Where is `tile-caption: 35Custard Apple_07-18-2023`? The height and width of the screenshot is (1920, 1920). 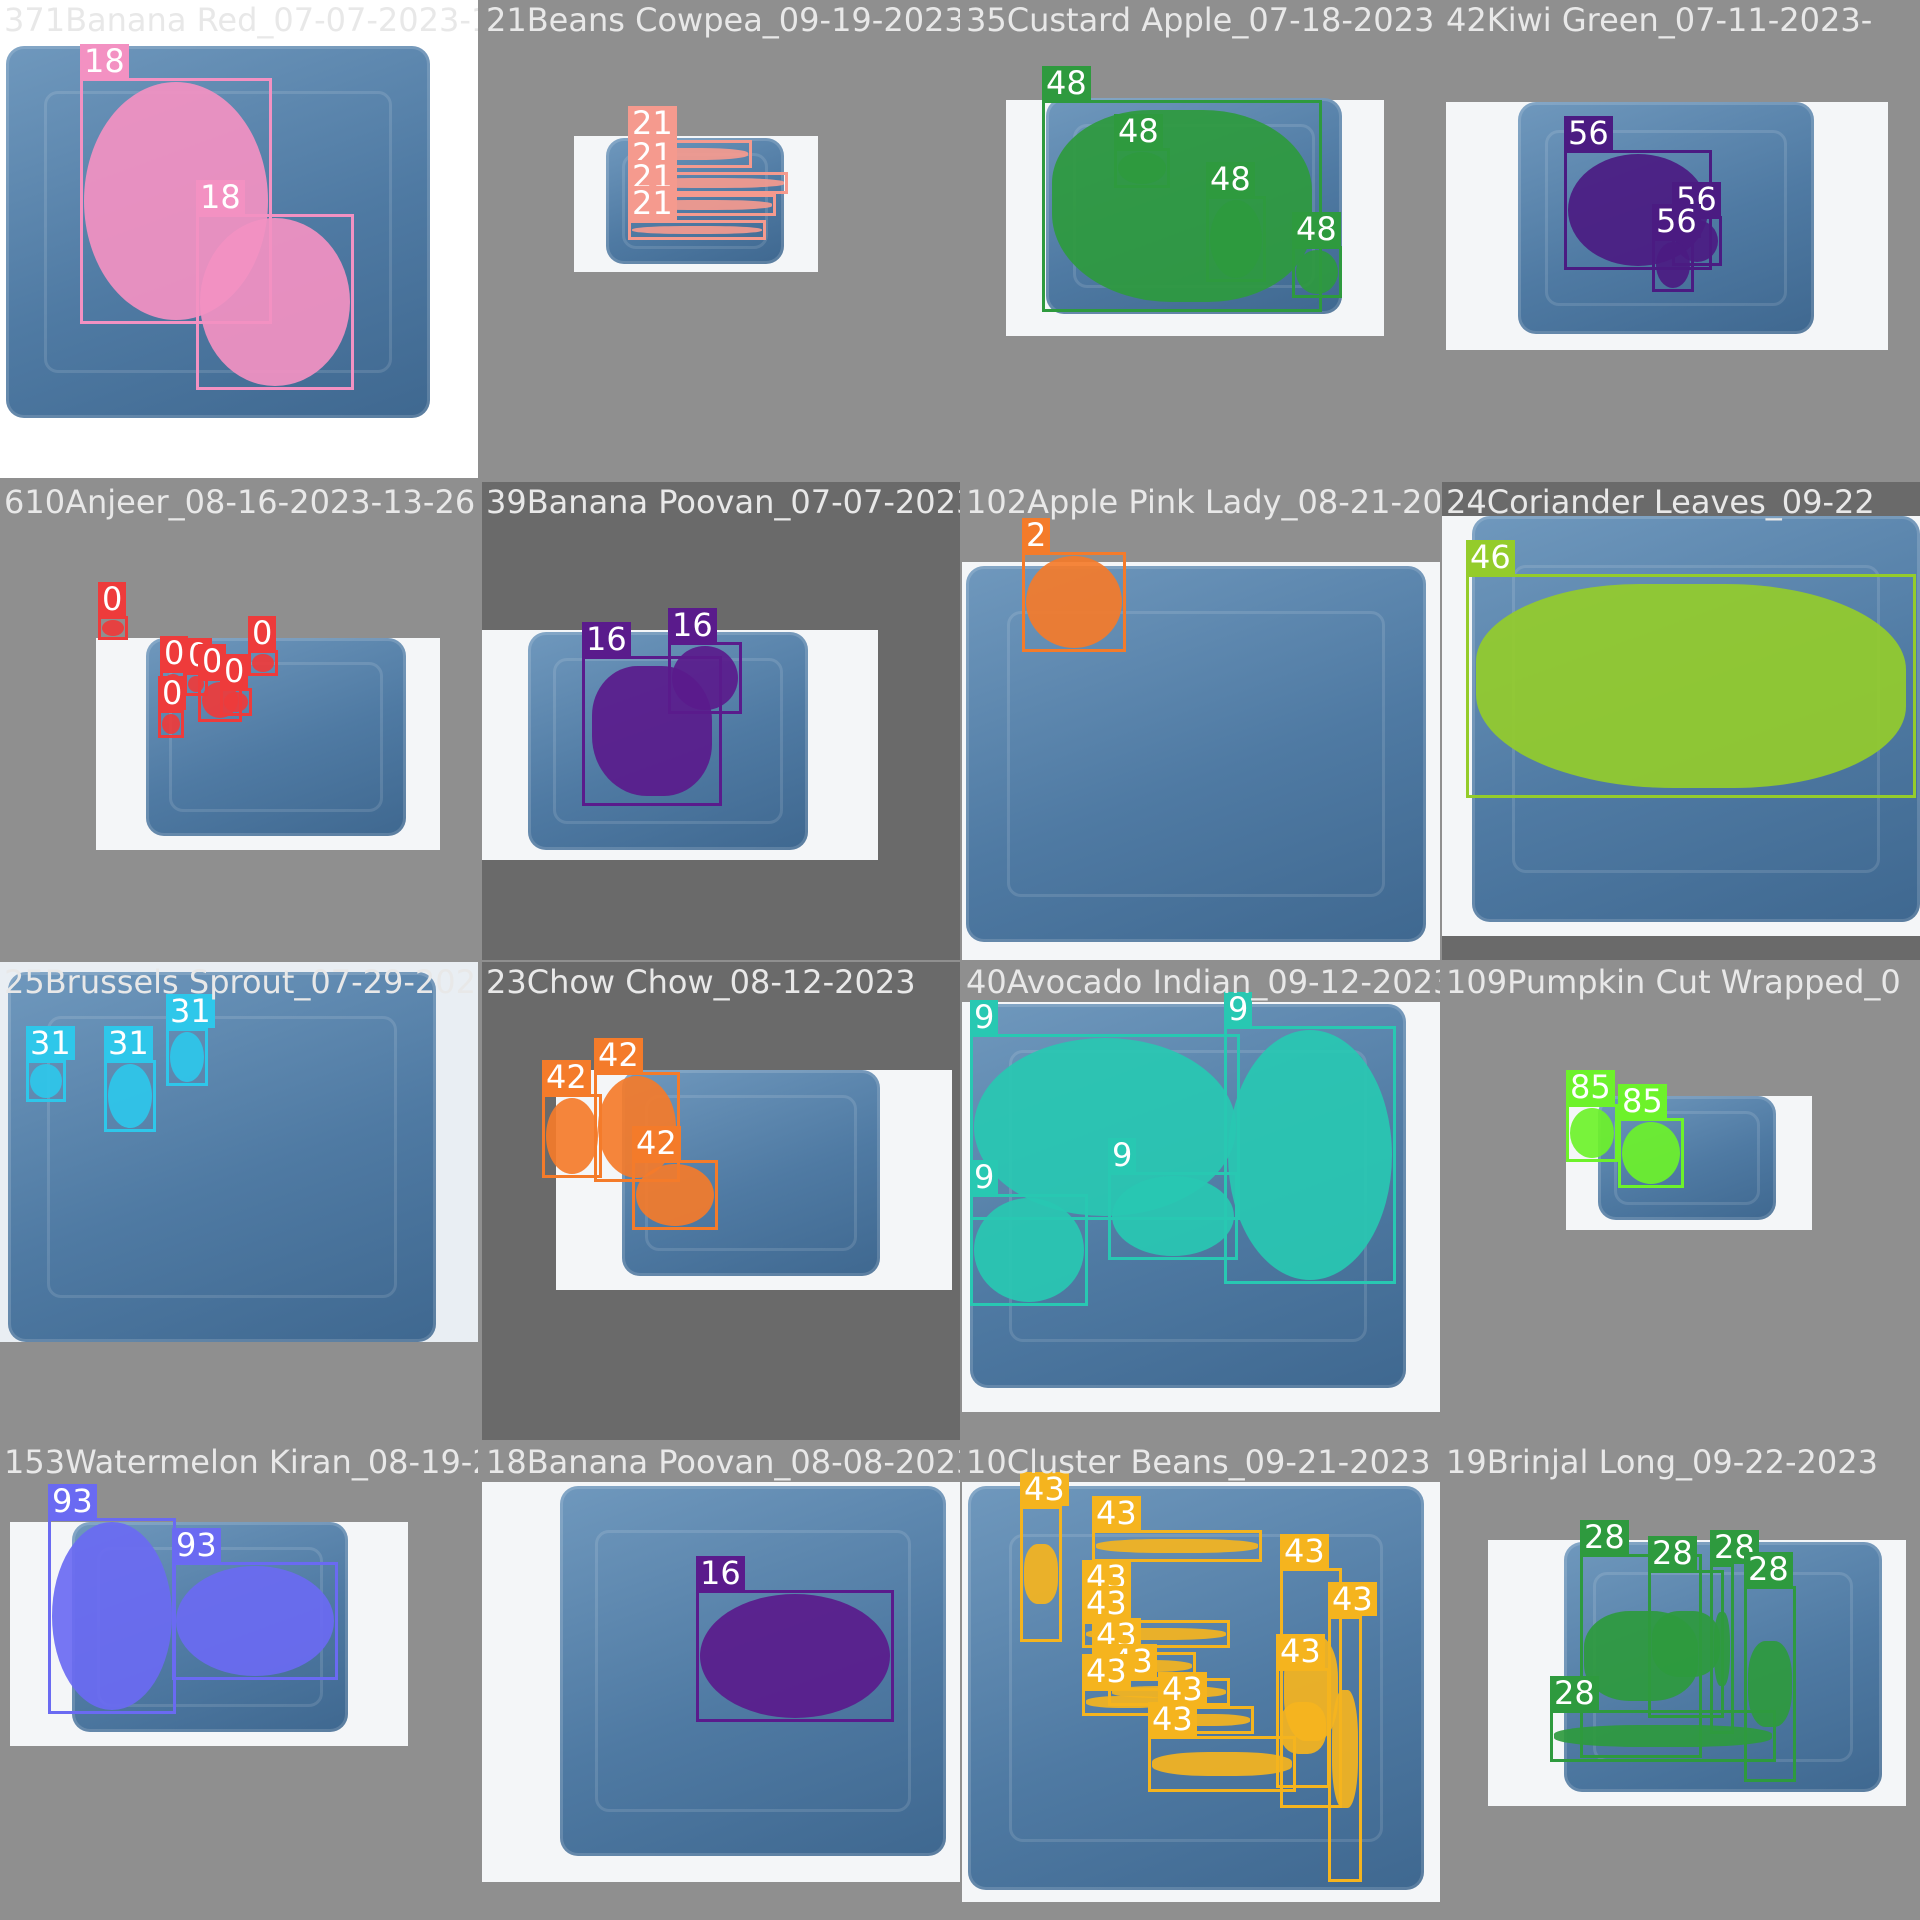 tile-caption: 35Custard Apple_07-18-2023 is located at coordinates (1200, 20).